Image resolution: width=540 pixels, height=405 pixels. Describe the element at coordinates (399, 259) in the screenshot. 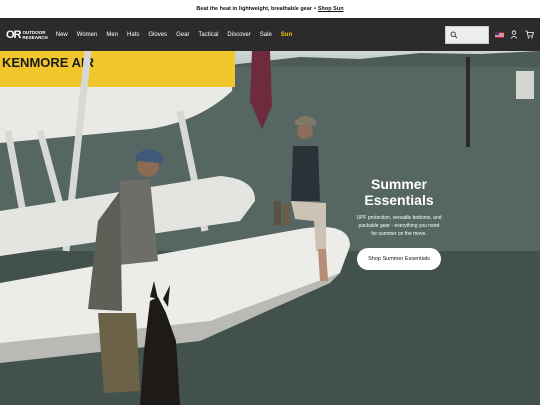

I see `shop-summer-essentials-button: Shop Summer Essentials` at that location.